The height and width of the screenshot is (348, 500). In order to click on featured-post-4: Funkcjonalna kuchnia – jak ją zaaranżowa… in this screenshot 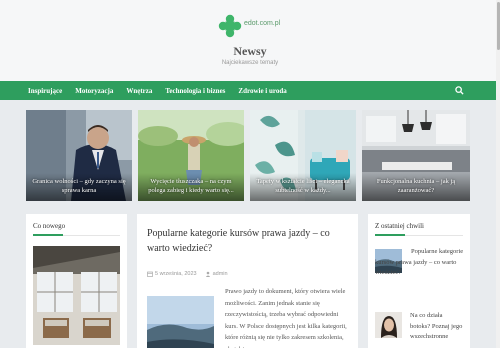, I will do `click(416, 155)`.